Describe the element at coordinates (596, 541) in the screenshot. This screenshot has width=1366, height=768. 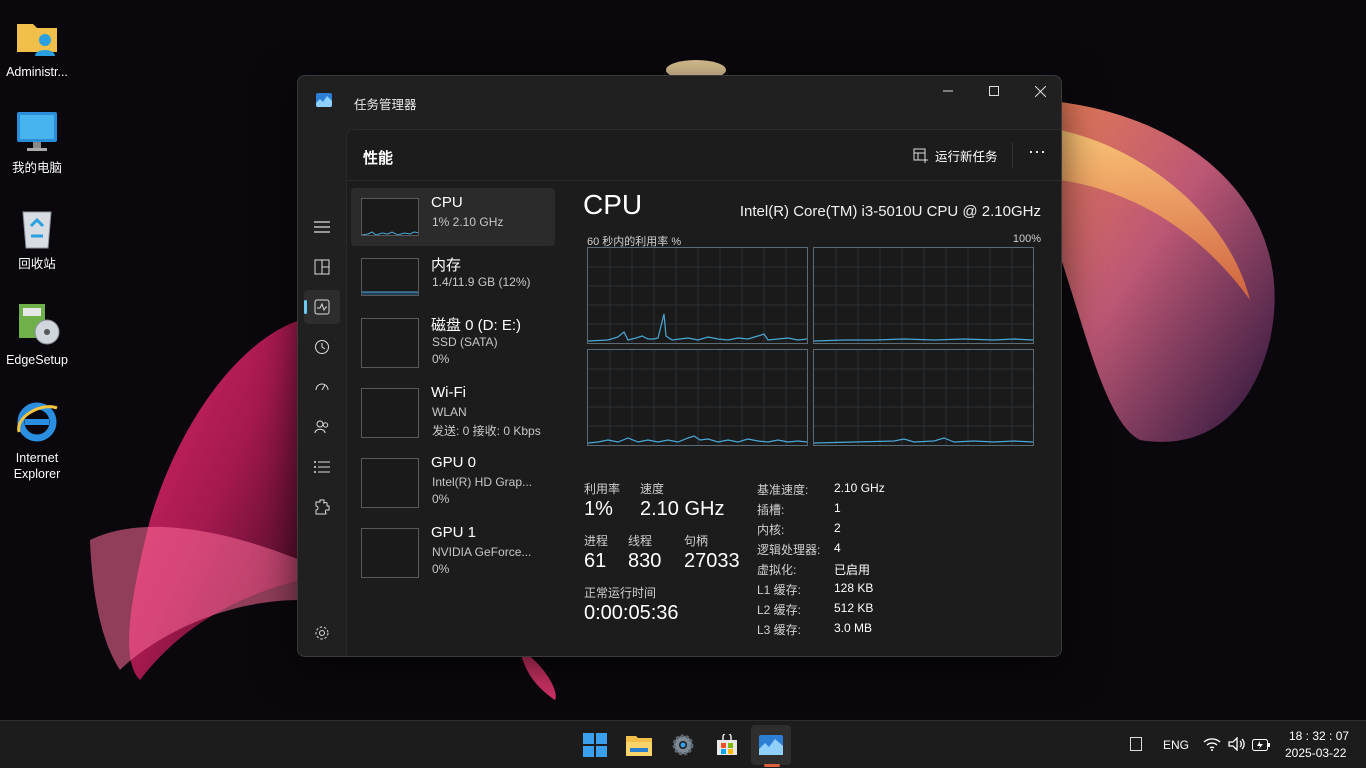
I see `processes-label: 进程` at that location.